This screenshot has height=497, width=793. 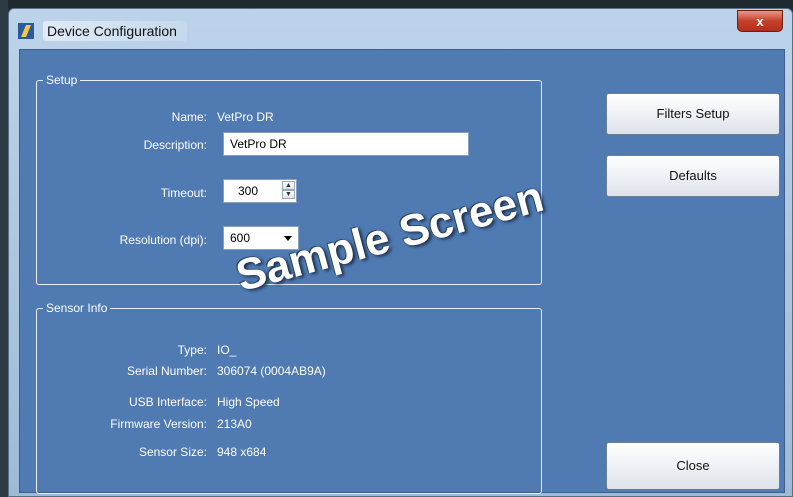 I want to click on close-icon: x, so click(x=760, y=21).